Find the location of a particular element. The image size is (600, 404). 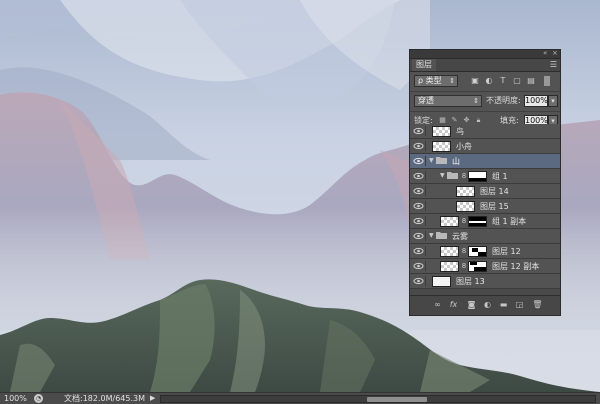

horizontal-scrollbar is located at coordinates (378, 399).